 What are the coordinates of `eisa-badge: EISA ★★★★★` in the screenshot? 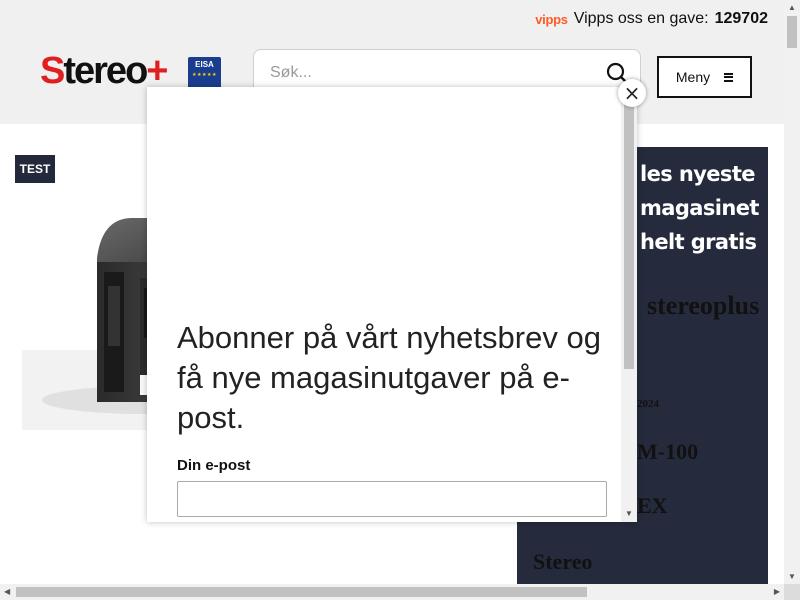 It's located at (204, 73).